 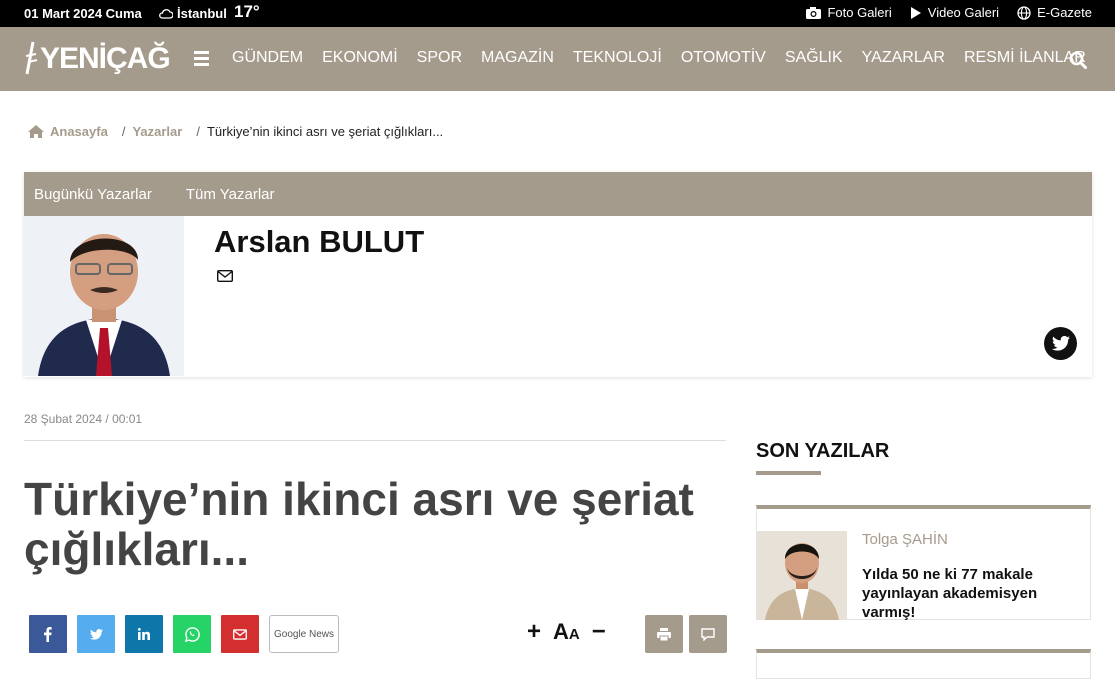 What do you see at coordinates (1025, 58) in the screenshot?
I see `menu-item-resmi-ilanlar: RESMİ İLANLAR` at bounding box center [1025, 58].